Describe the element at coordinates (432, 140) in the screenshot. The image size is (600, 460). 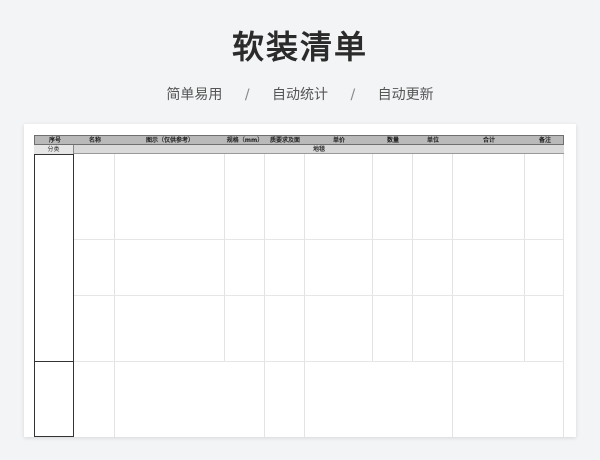
I see `col-header-unit: 单位` at that location.